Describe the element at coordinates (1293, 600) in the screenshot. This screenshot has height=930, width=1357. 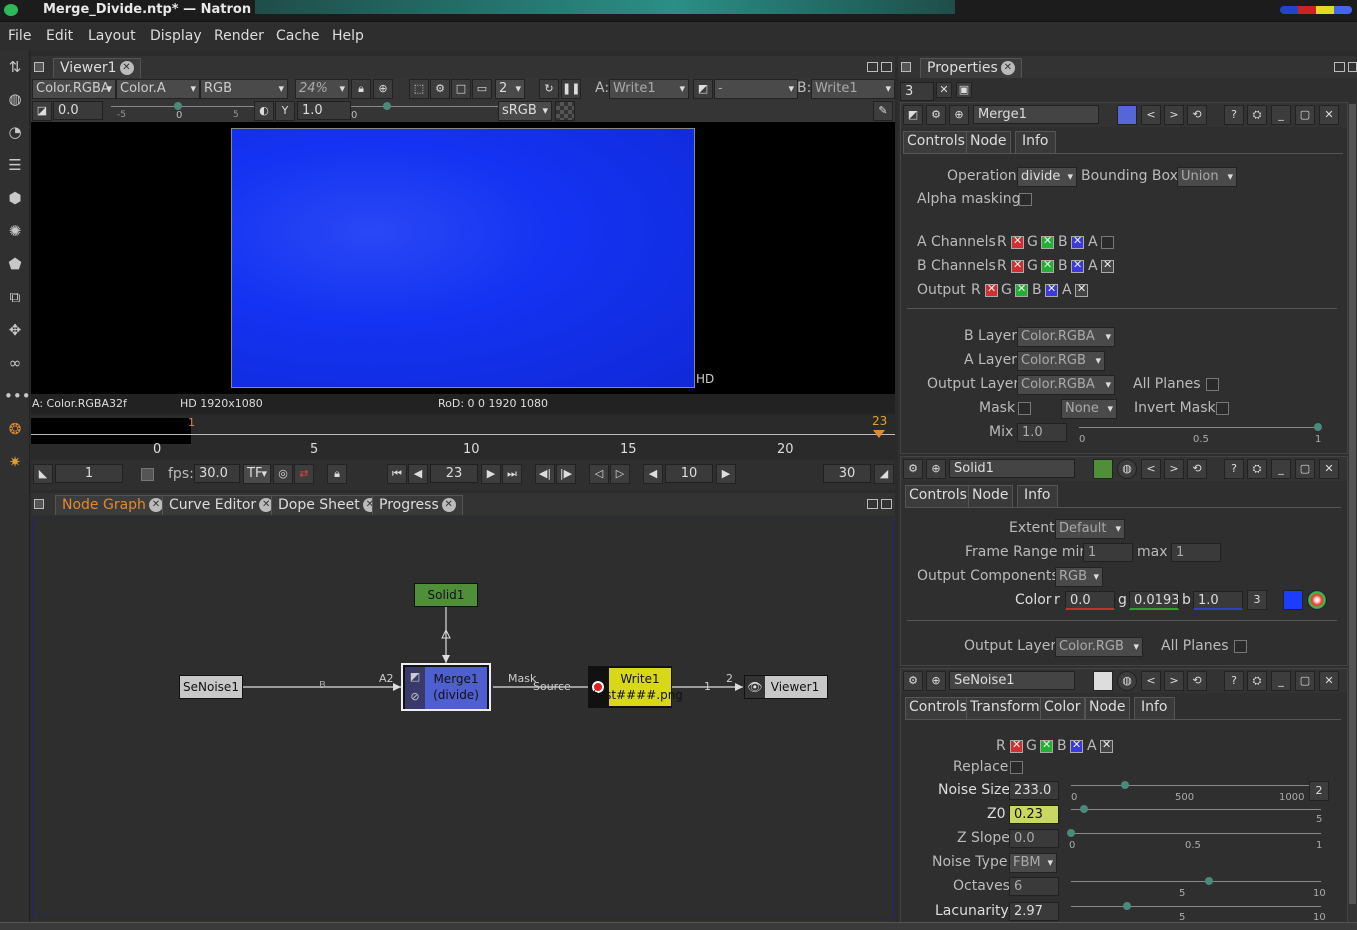
I see `color-swatch` at that location.